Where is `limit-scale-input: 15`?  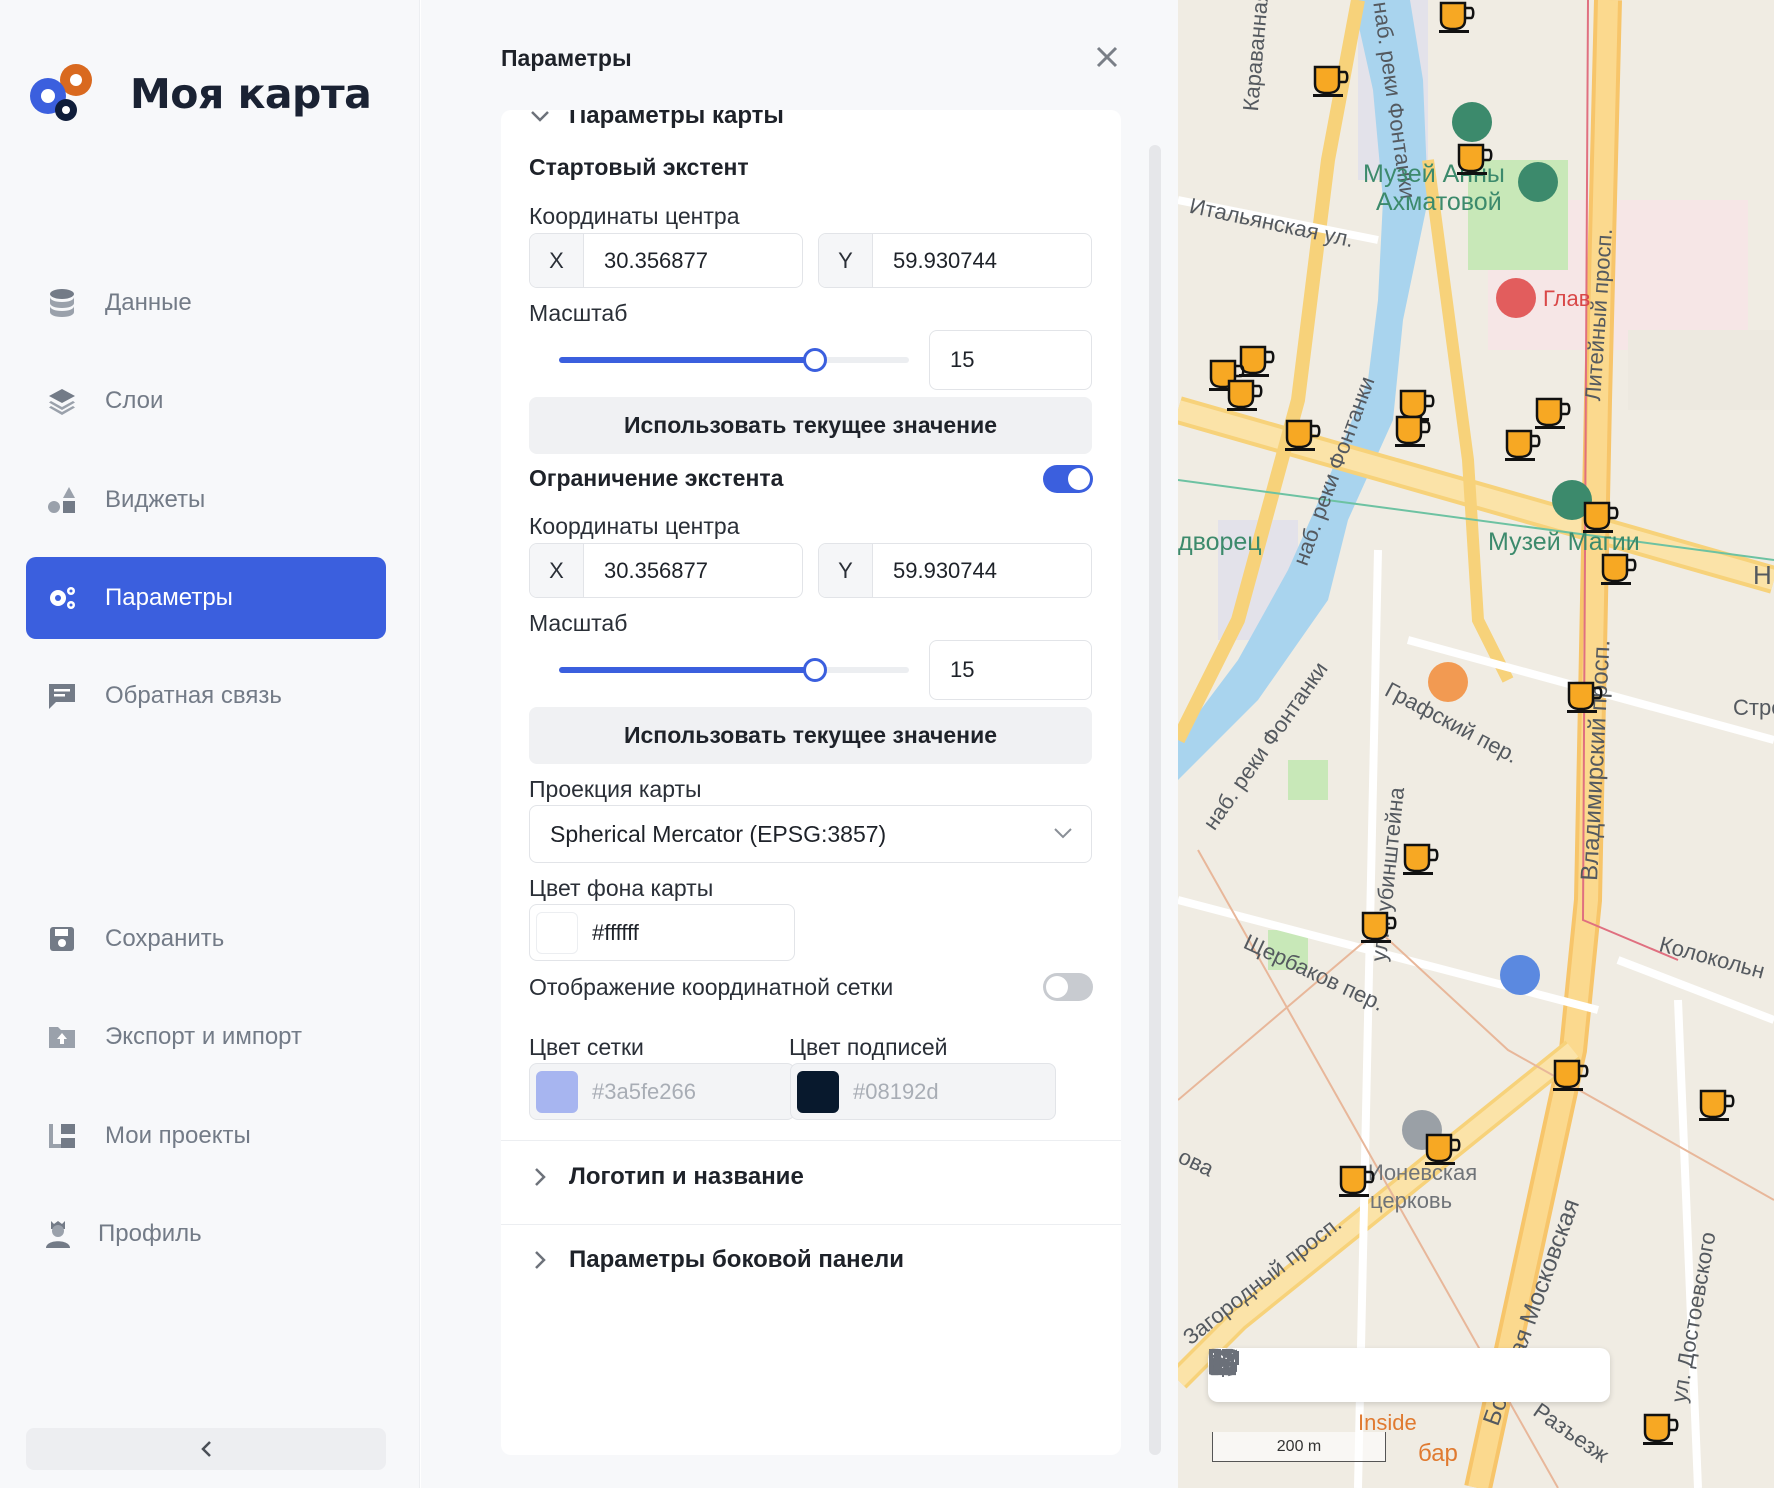
limit-scale-input: 15 is located at coordinates (1010, 670).